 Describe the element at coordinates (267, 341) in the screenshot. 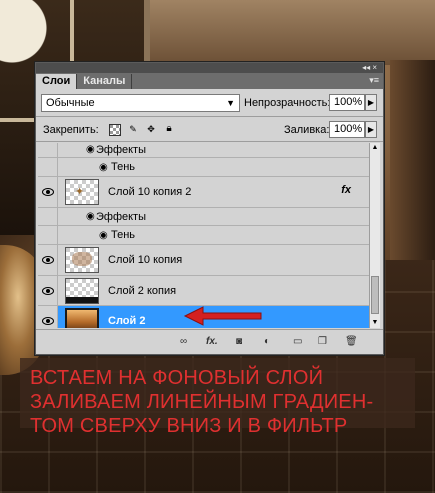

I see `adjustment-icon: ◐` at that location.